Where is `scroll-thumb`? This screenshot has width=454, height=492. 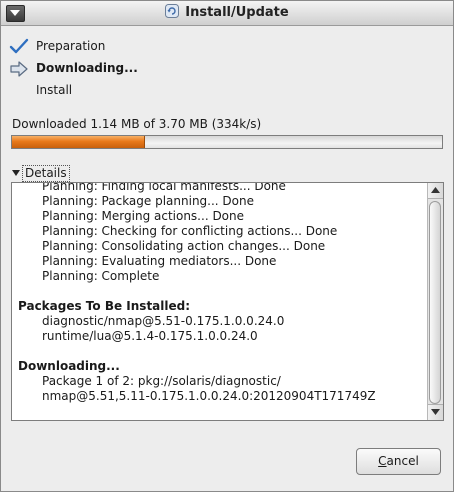
scroll-thumb is located at coordinates (435, 302).